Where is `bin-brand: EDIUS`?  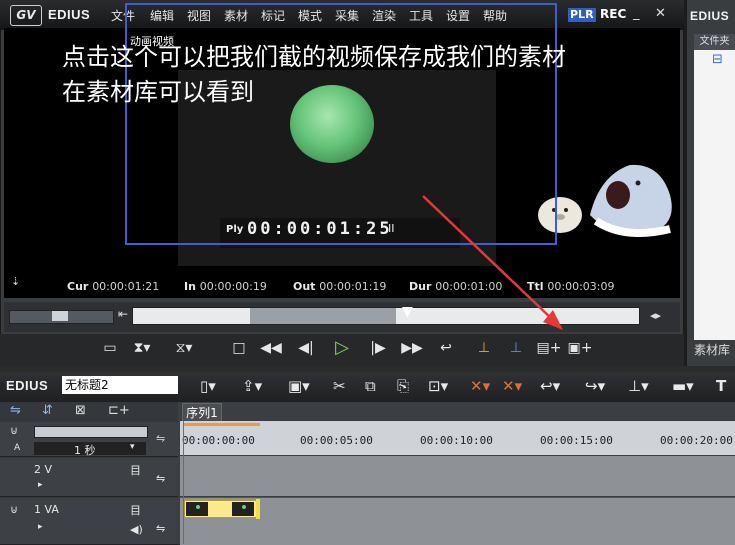
bin-brand: EDIUS is located at coordinates (710, 16).